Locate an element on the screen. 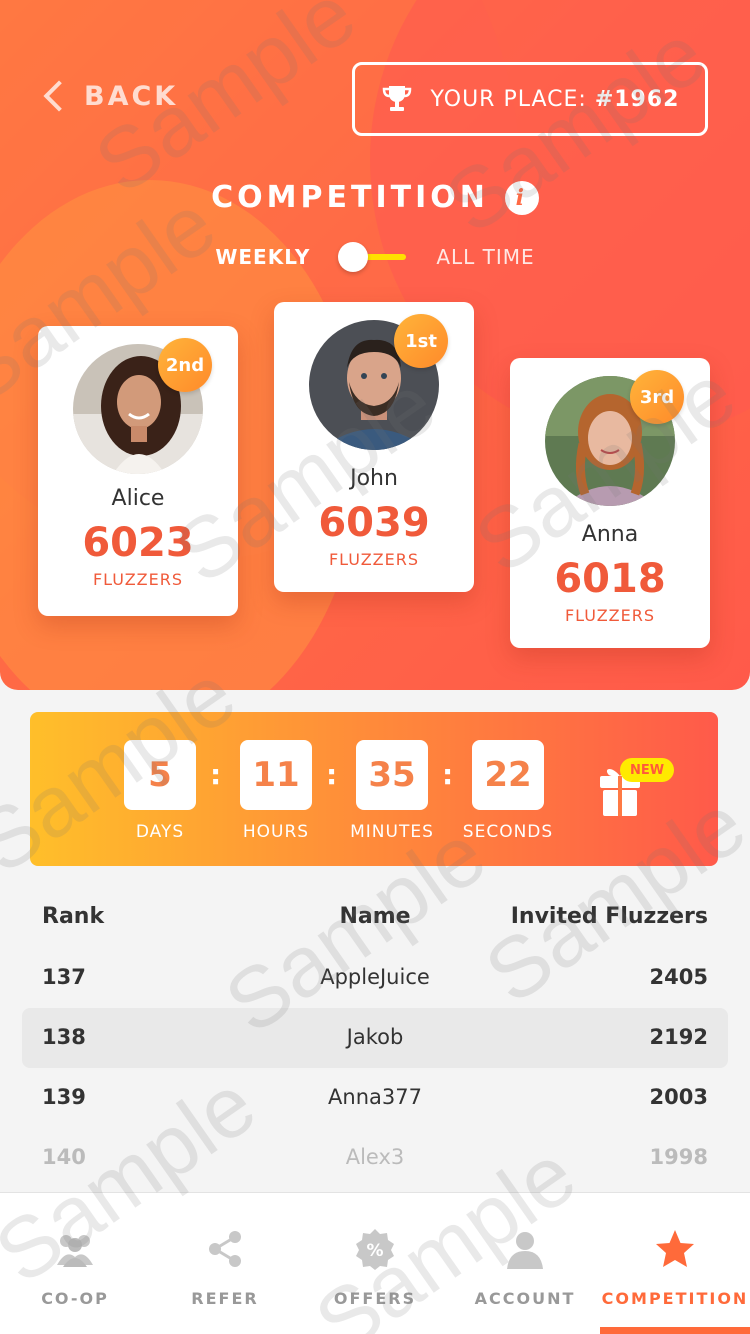 Image resolution: width=750 pixels, height=1334 pixels. tab-co-op: CO-OP is located at coordinates (75, 1263).